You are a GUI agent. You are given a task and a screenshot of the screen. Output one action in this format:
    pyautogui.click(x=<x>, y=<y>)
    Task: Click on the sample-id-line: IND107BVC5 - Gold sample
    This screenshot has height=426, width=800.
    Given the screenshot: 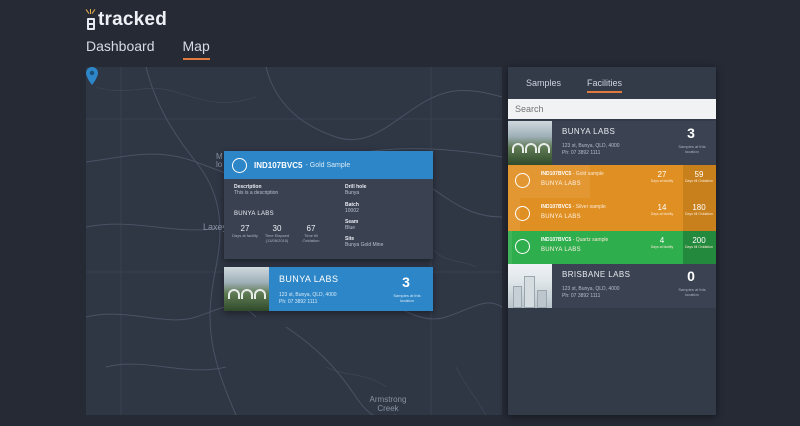 What is the action you would take?
    pyautogui.click(x=572, y=174)
    